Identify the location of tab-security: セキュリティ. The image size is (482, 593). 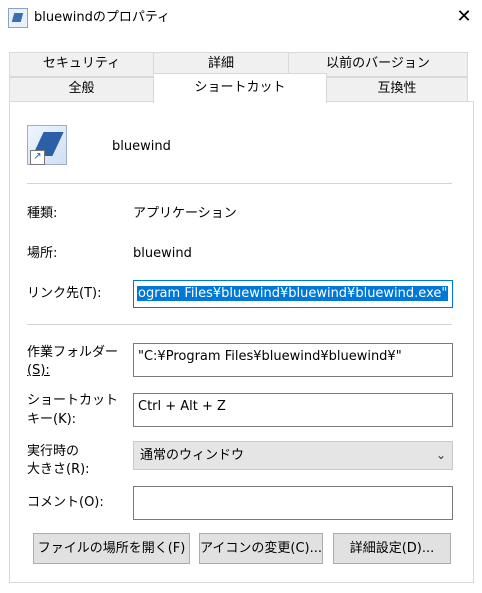
(81, 64).